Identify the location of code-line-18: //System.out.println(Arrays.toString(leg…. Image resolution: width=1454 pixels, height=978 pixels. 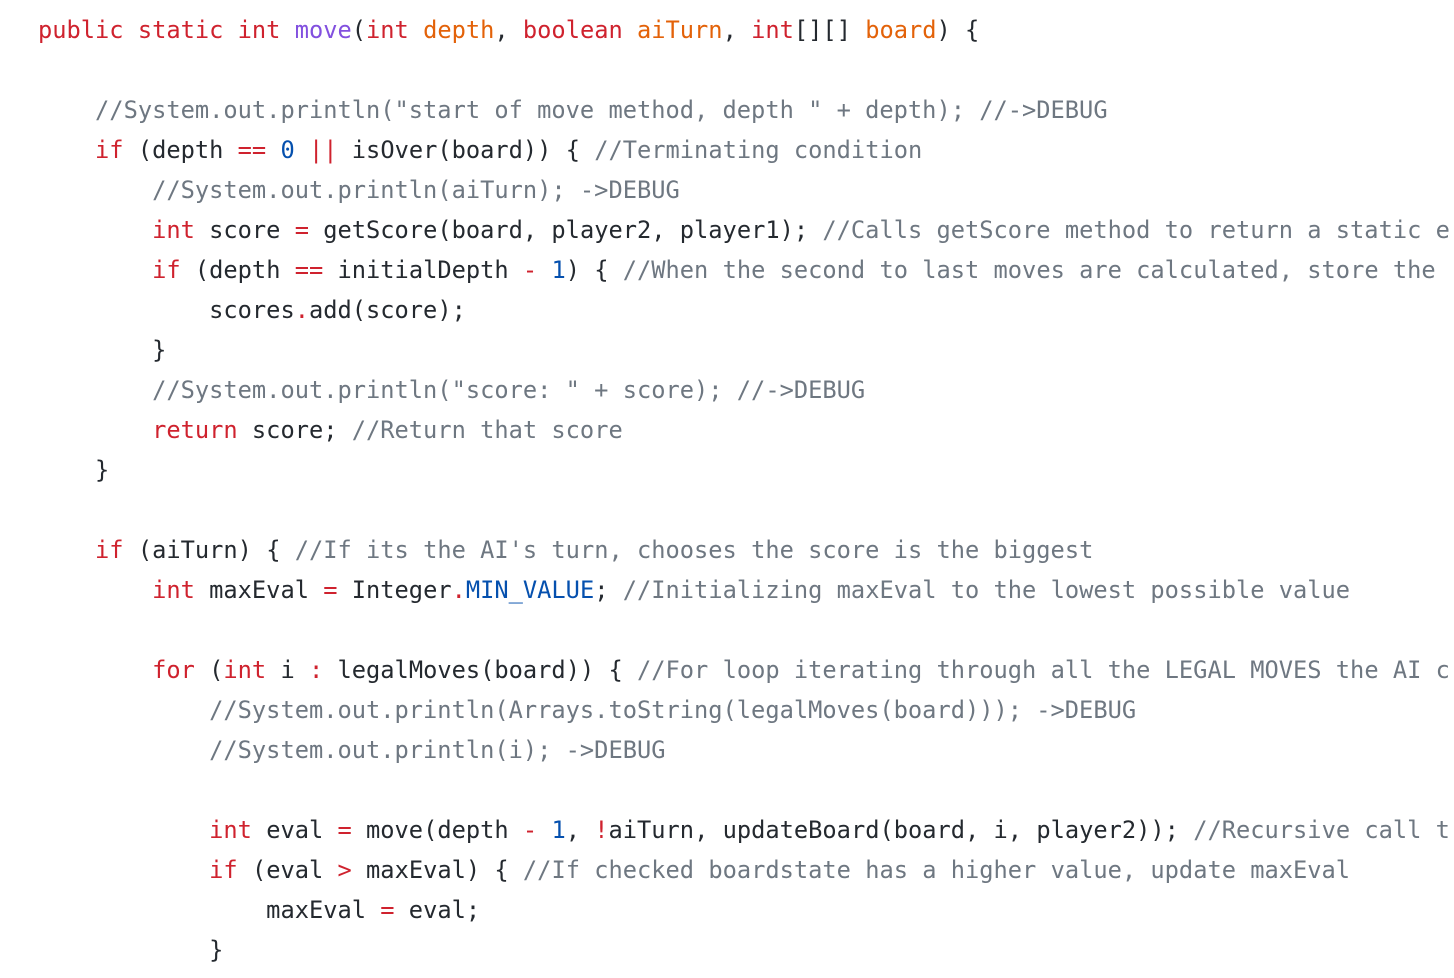
(587, 710).